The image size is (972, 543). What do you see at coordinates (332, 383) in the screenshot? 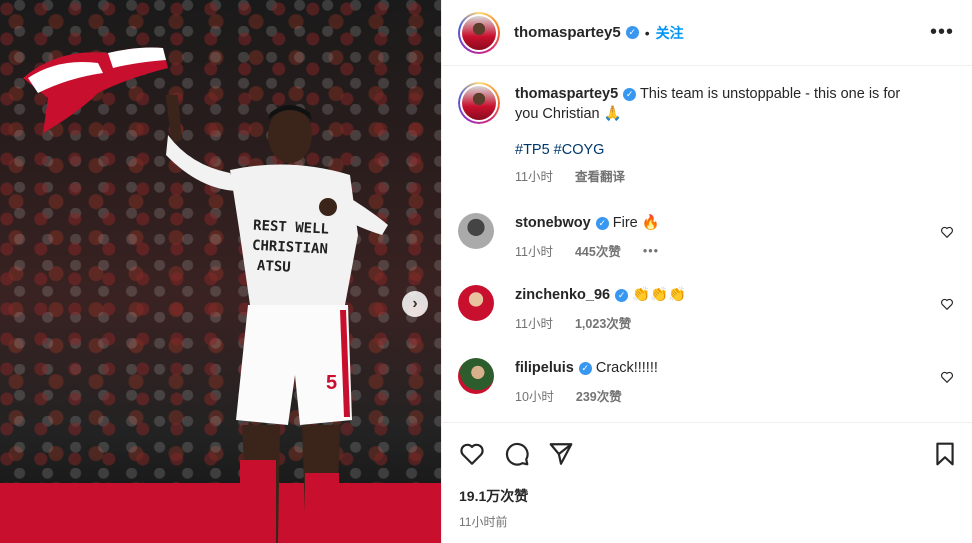
I see `shorts-number: 5` at bounding box center [332, 383].